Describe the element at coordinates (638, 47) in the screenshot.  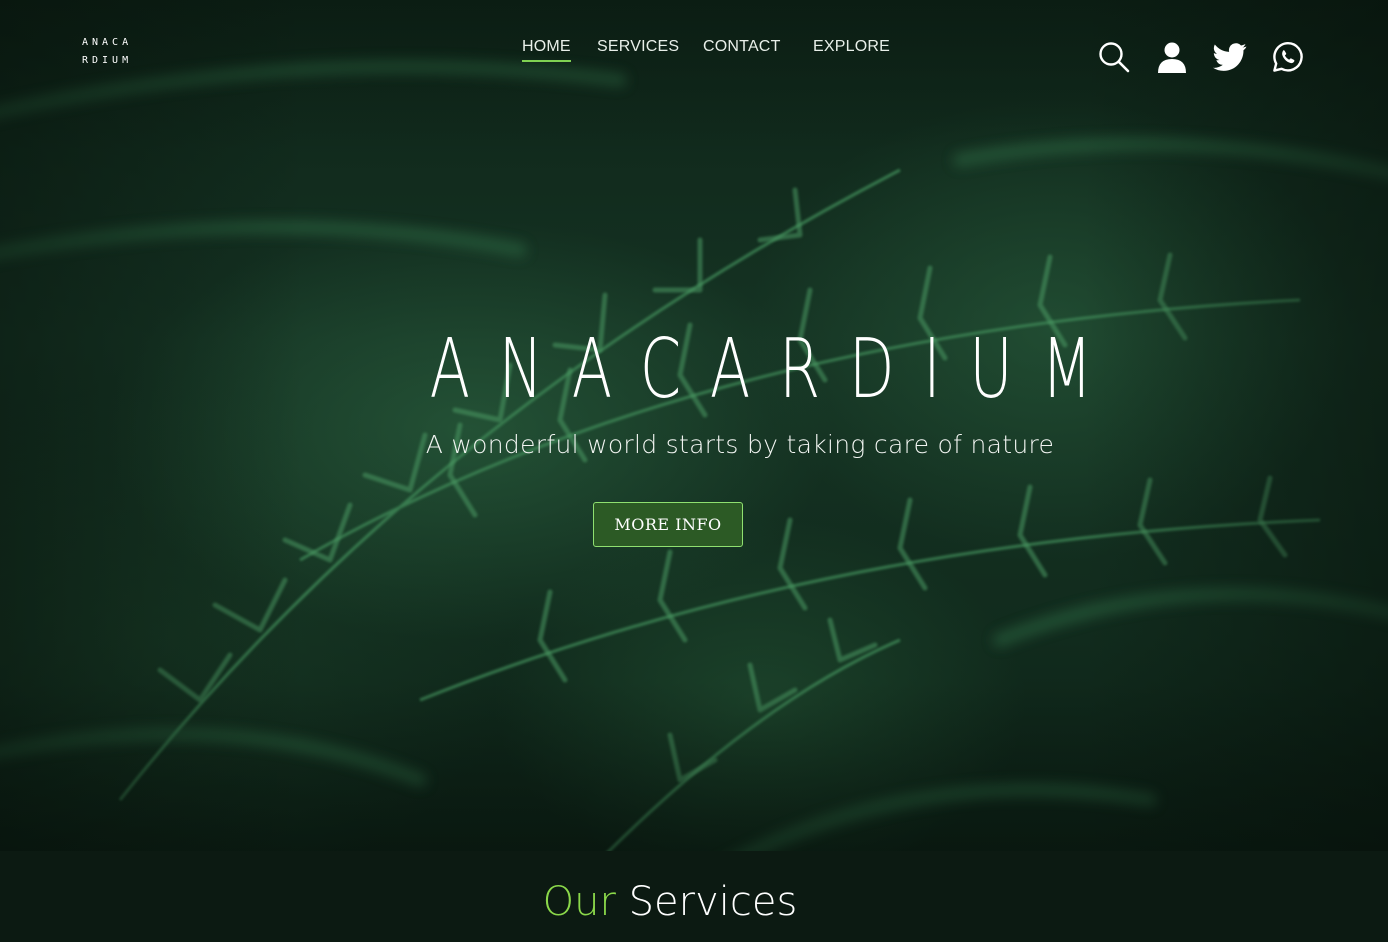
I see `nav-item-services: SERVICES` at that location.